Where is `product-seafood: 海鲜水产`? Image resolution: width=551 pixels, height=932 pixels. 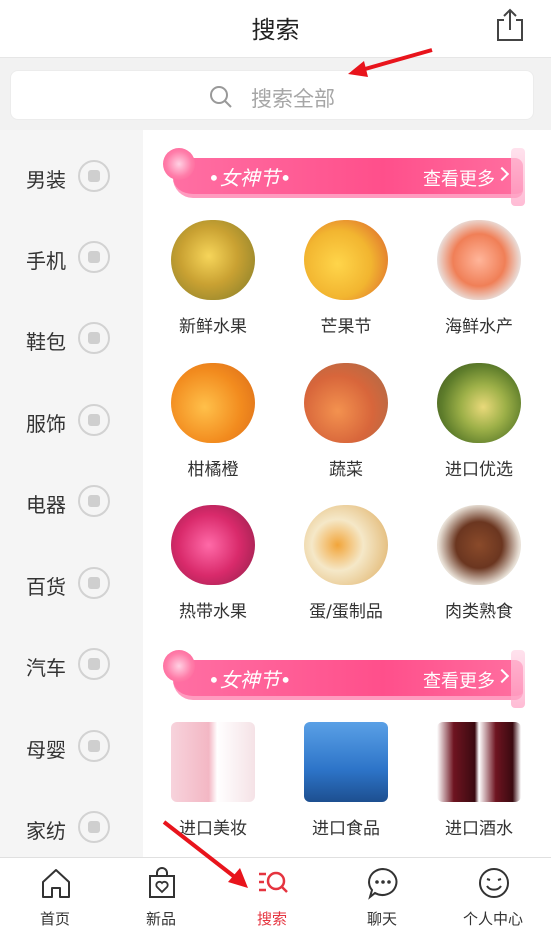
product-seafood: 海鲜水产 is located at coordinates (479, 284).